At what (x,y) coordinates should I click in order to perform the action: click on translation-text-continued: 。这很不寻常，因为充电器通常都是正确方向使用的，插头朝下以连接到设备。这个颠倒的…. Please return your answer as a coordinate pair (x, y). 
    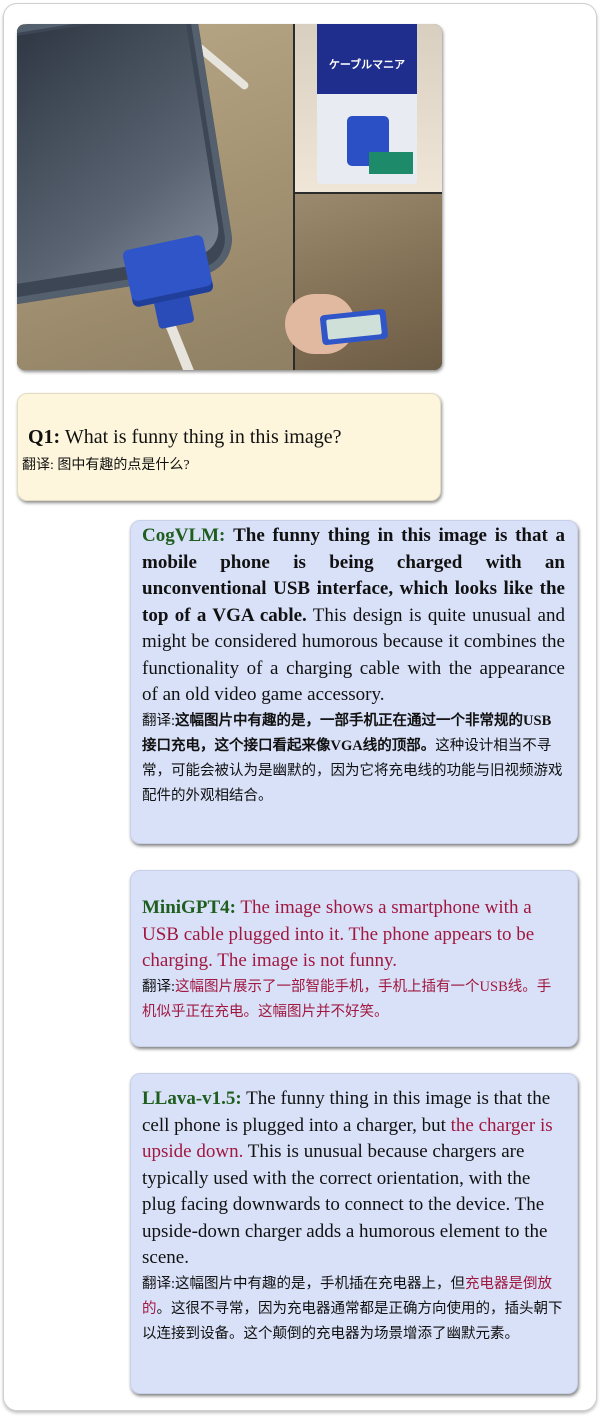
    Looking at the image, I should click on (352, 1321).